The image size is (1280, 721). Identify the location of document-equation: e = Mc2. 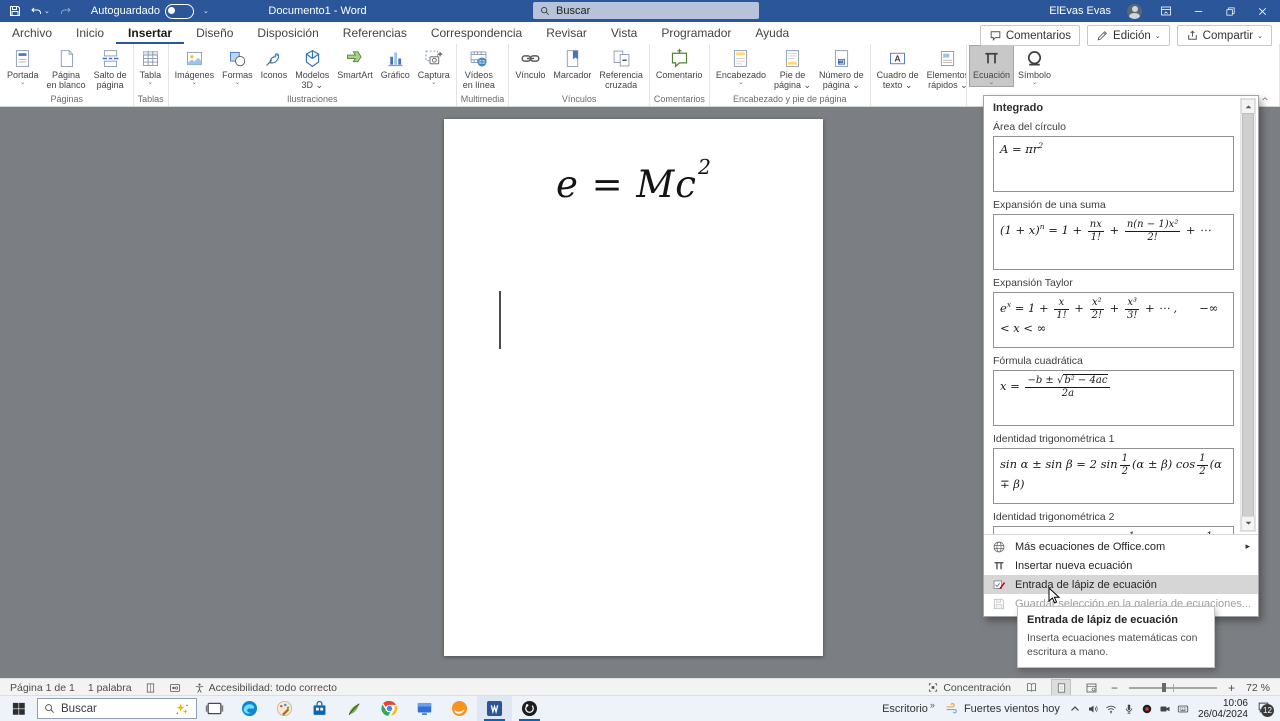
(633, 181).